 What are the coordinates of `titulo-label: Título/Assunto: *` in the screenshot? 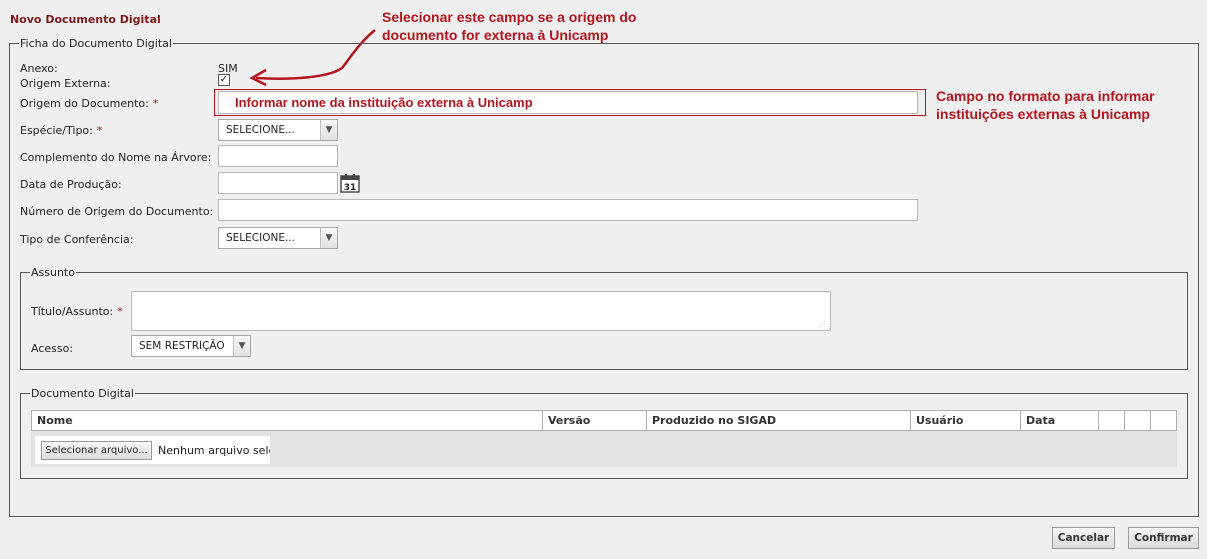 It's located at (77, 311).